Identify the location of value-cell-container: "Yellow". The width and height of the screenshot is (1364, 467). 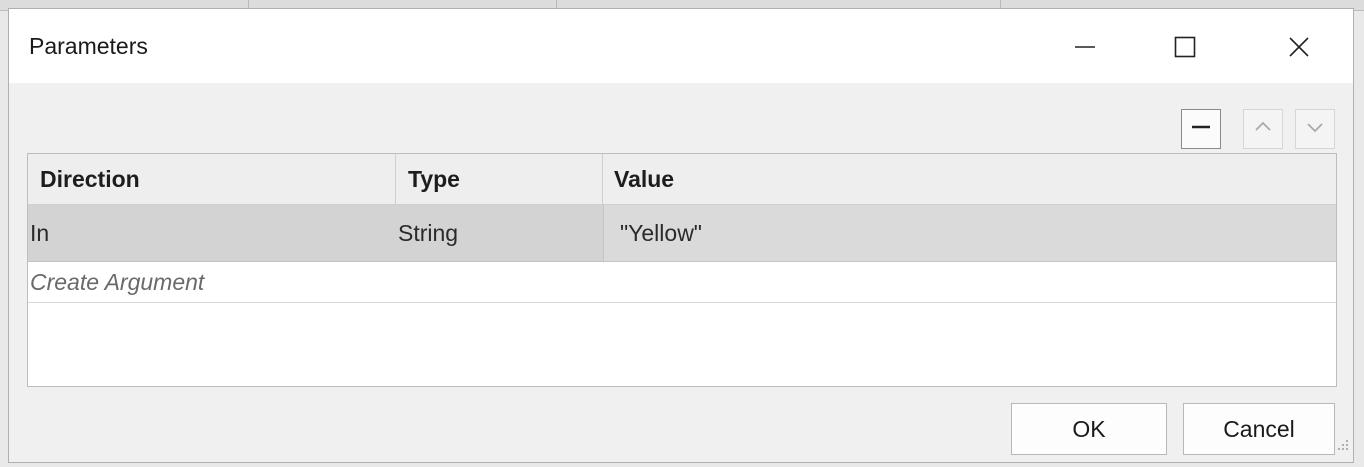
(969, 233).